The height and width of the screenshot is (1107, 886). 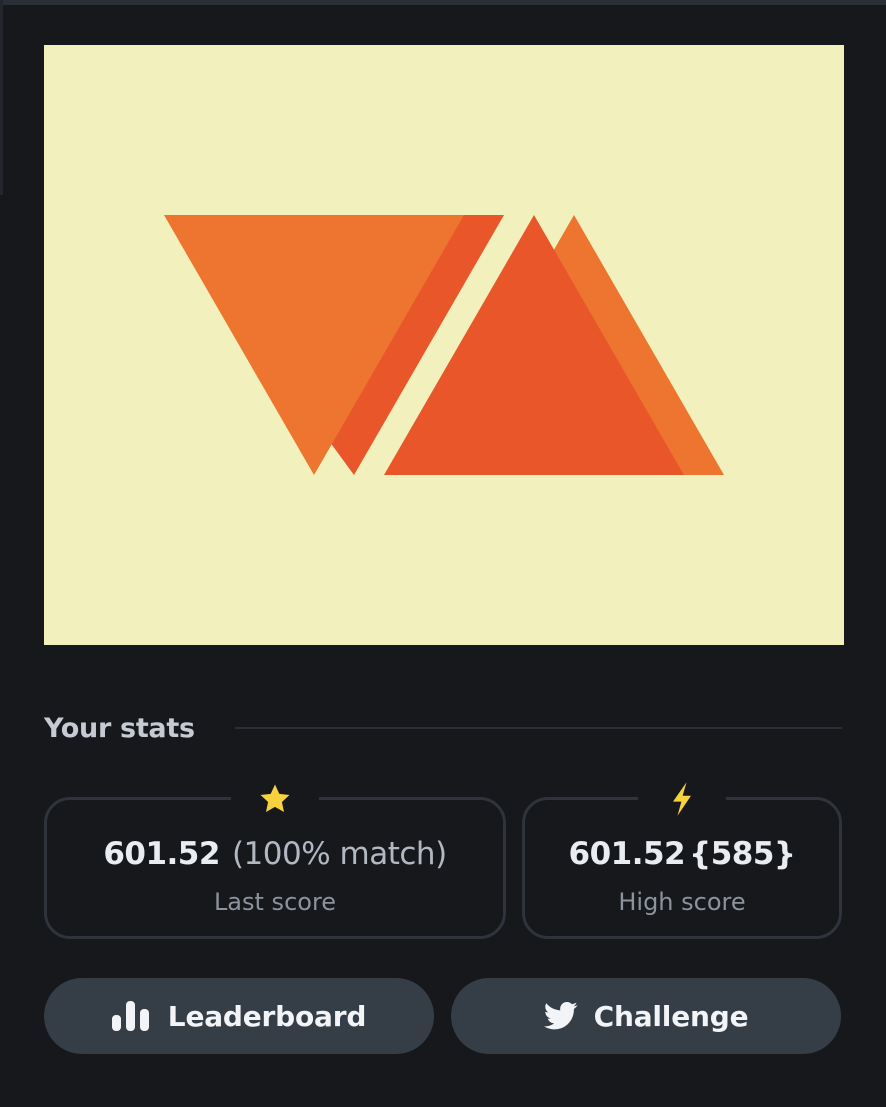 What do you see at coordinates (682, 799) in the screenshot?
I see `lightning-icon` at bounding box center [682, 799].